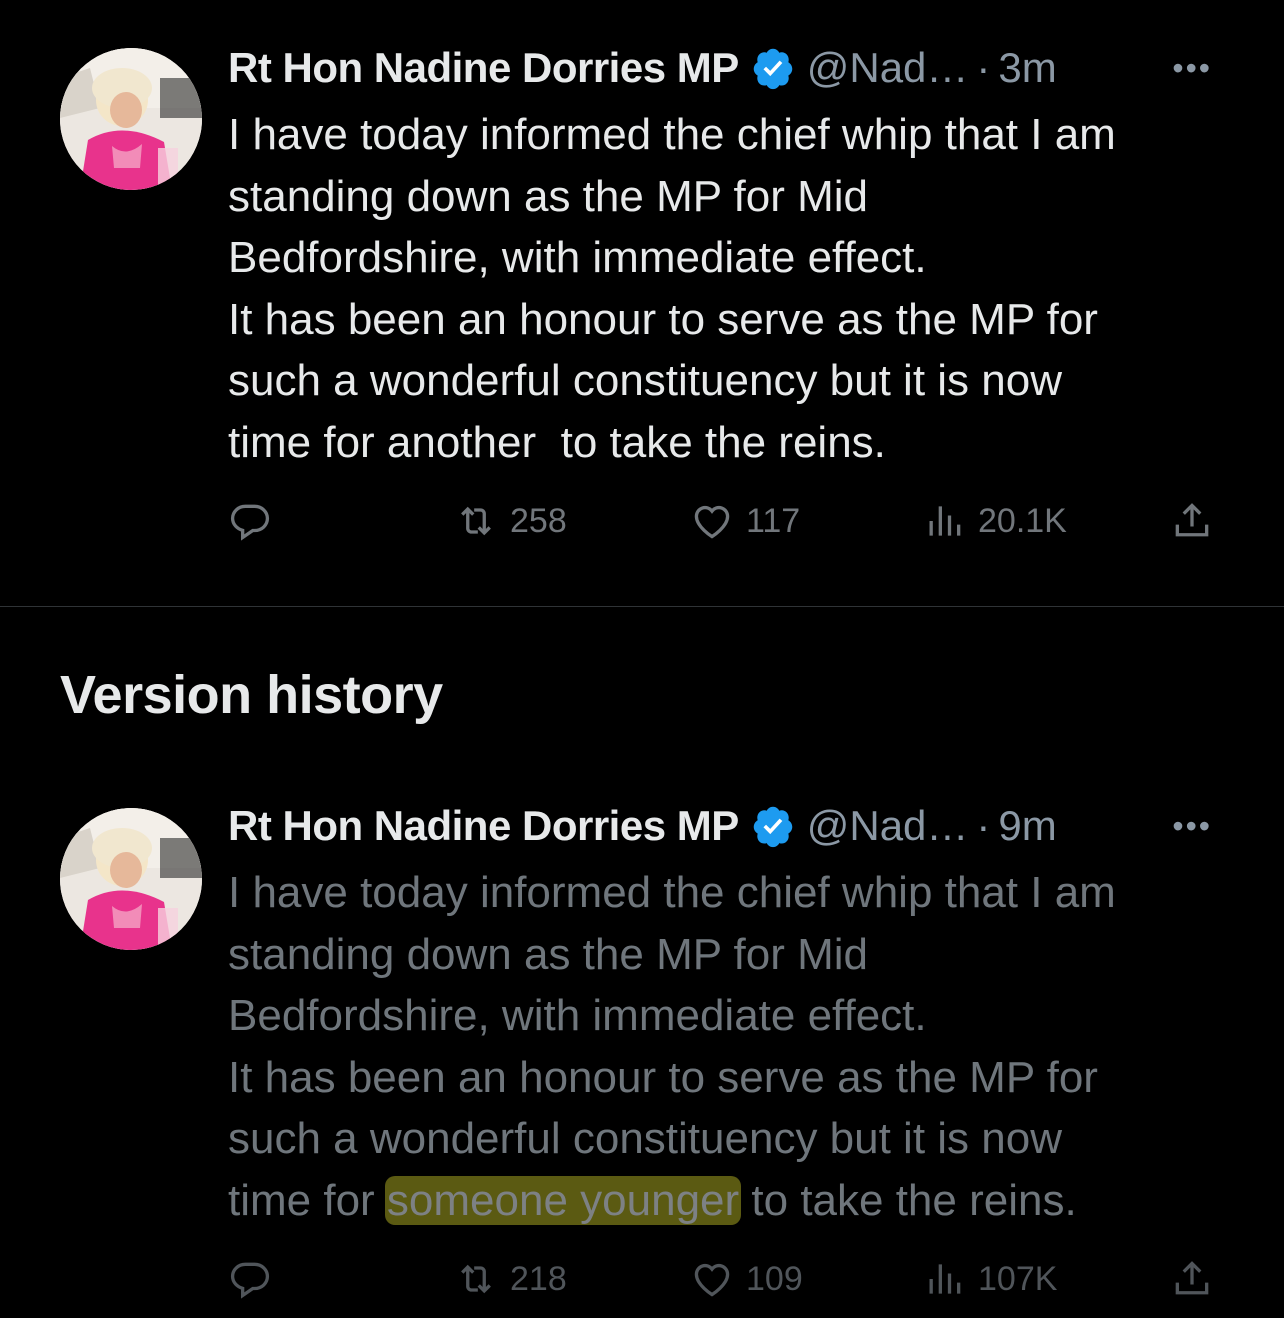 The width and height of the screenshot is (1284, 1318). I want to click on like-button: 117, so click(745, 521).